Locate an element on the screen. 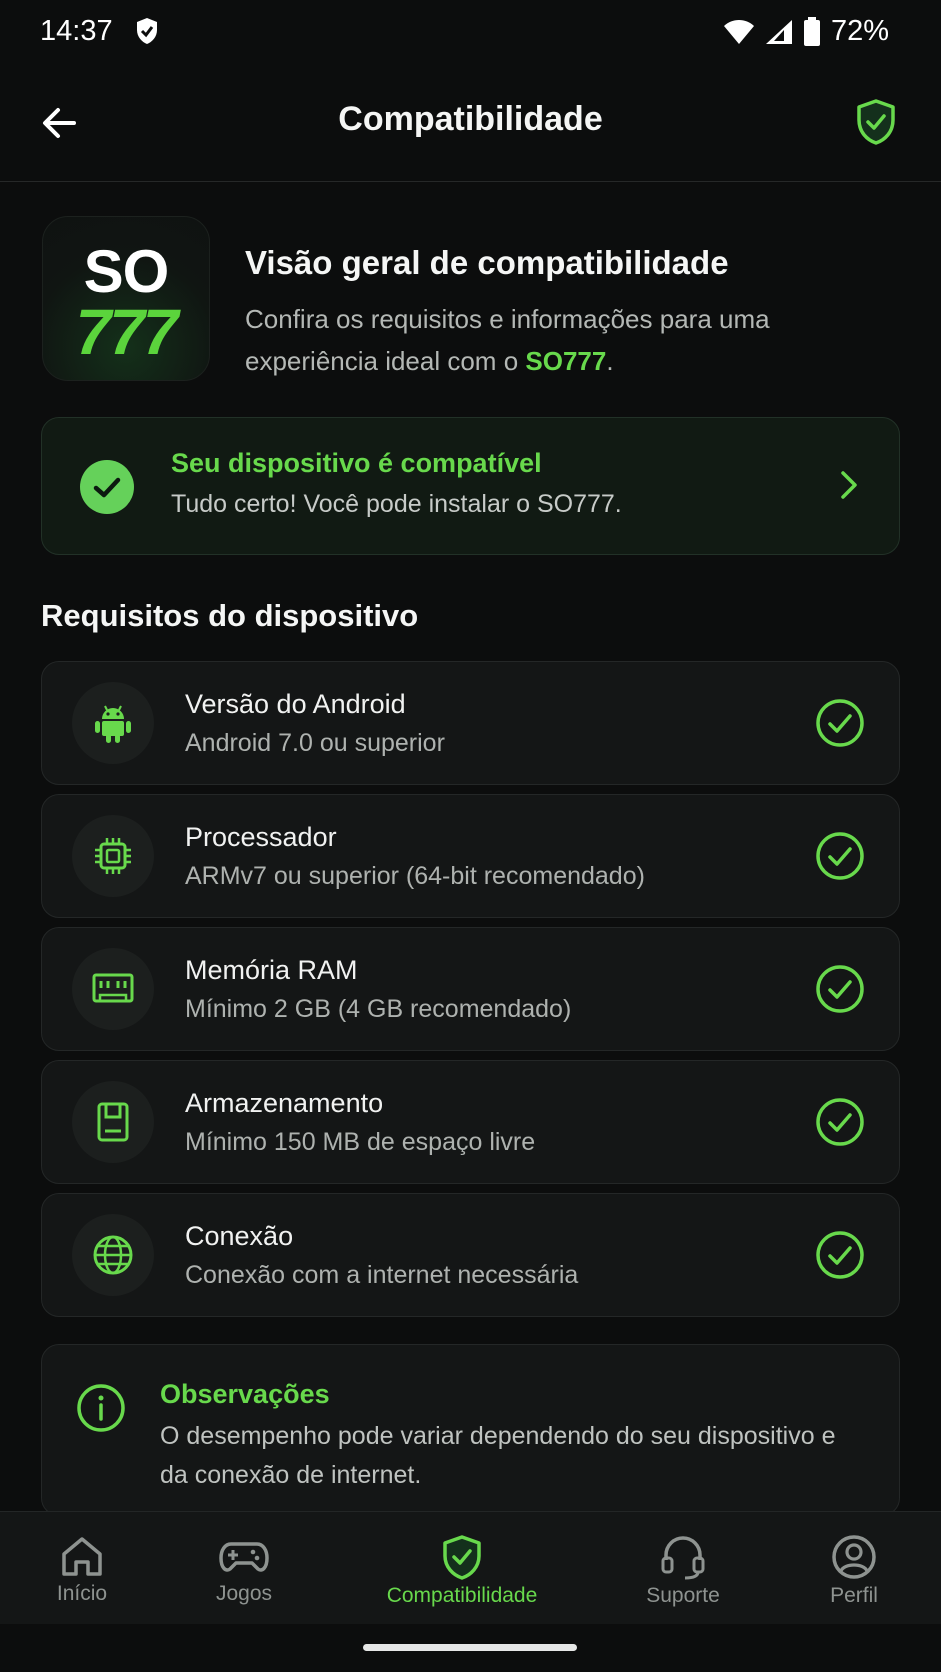 The width and height of the screenshot is (941, 1672). battery-icon is located at coordinates (811, 31).